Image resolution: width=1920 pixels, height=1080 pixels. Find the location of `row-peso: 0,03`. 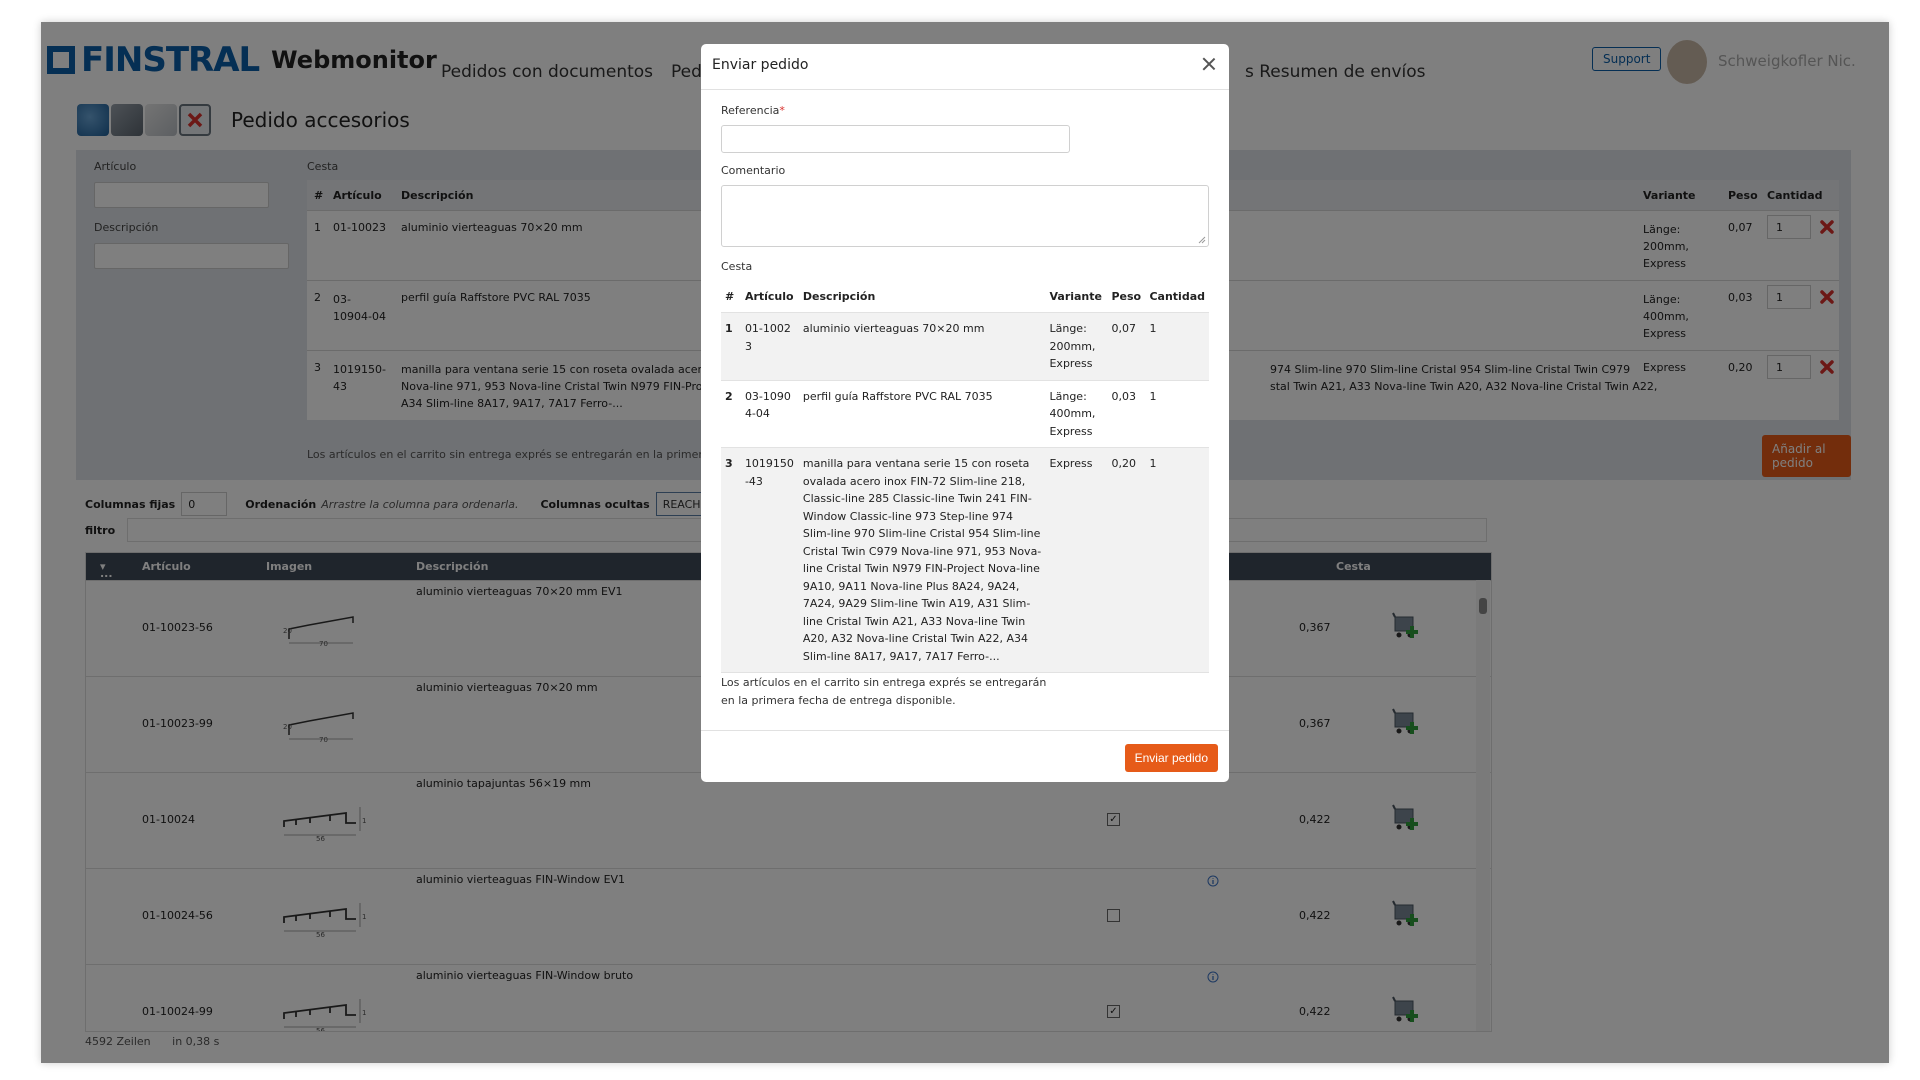

row-peso: 0,03 is located at coordinates (1126, 414).